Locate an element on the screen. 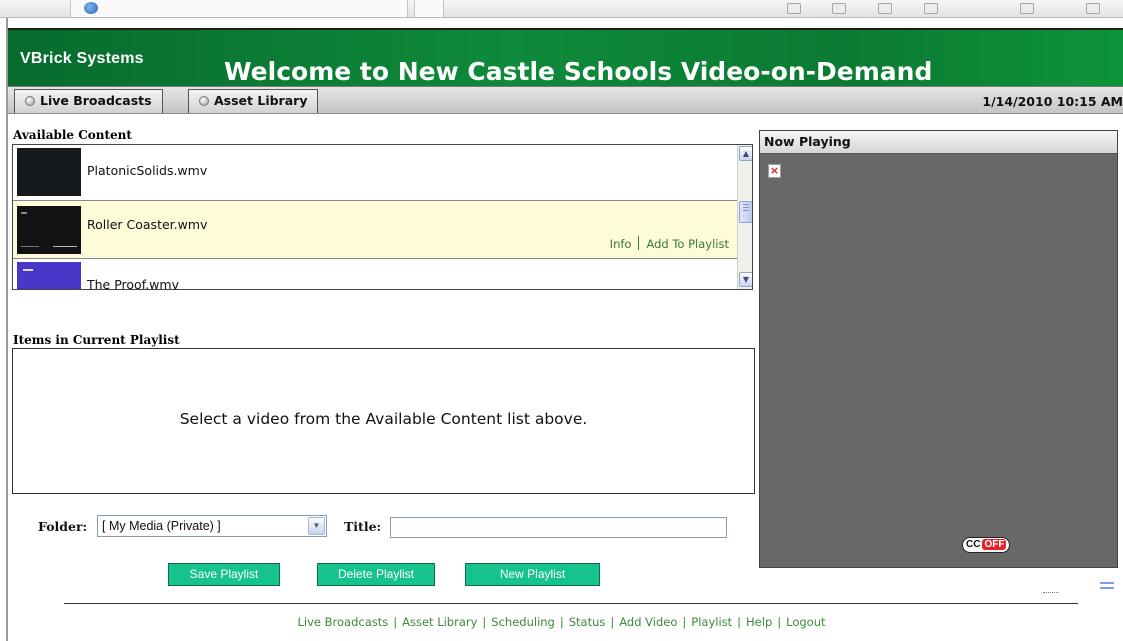  footer-link-logout: Logout is located at coordinates (805, 622).